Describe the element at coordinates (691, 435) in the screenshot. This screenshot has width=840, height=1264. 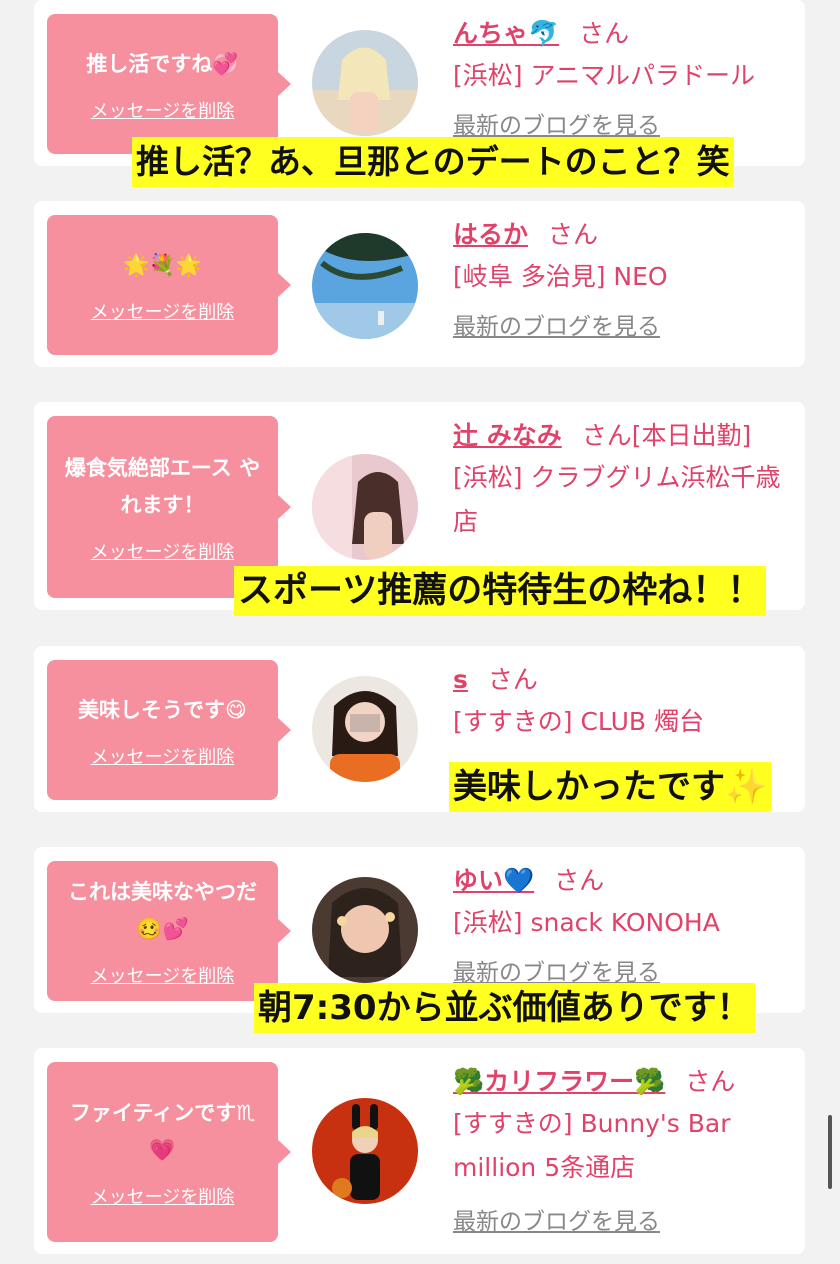
I see `attendance-badge: [本日出勤]` at that location.